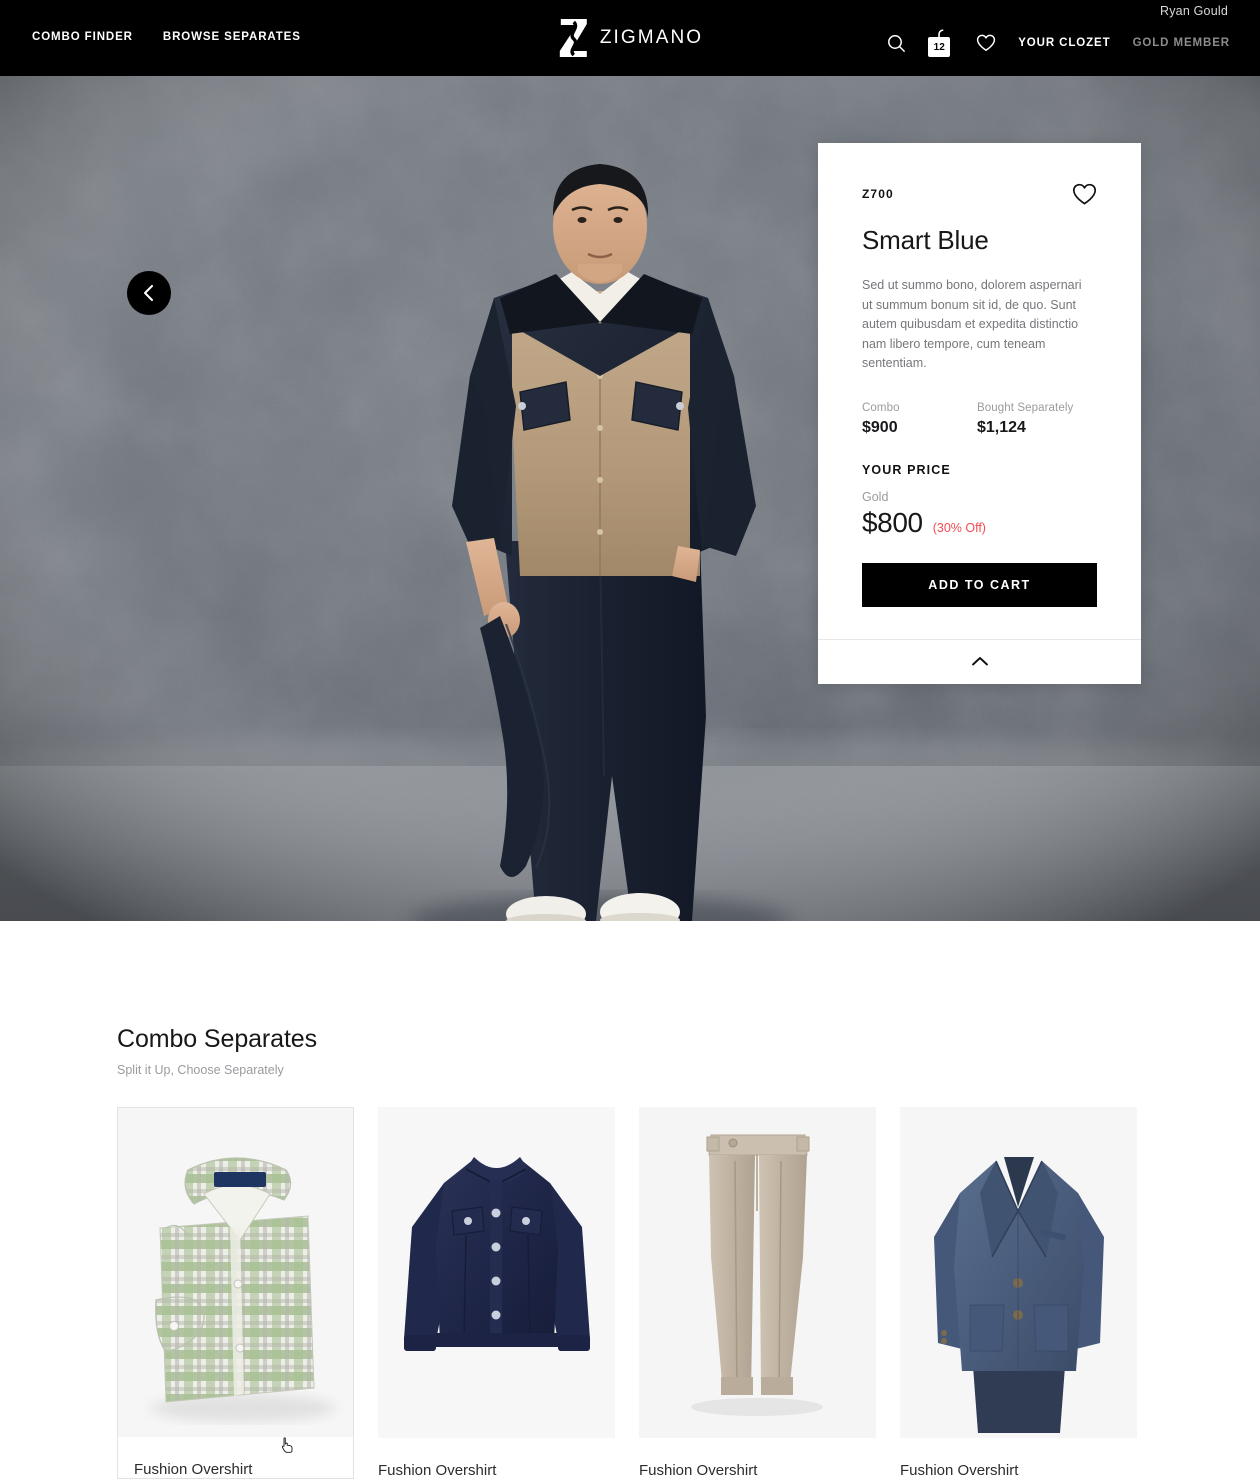 This screenshot has height=1479, width=1260. I want to click on member-tier-label: Gold, so click(875, 496).